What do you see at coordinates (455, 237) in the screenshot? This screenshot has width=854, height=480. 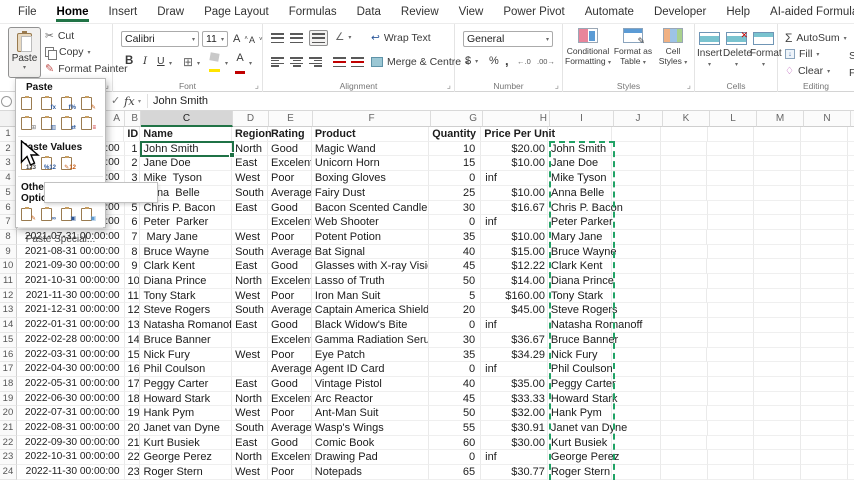 I see `cell-qty: 35` at bounding box center [455, 237].